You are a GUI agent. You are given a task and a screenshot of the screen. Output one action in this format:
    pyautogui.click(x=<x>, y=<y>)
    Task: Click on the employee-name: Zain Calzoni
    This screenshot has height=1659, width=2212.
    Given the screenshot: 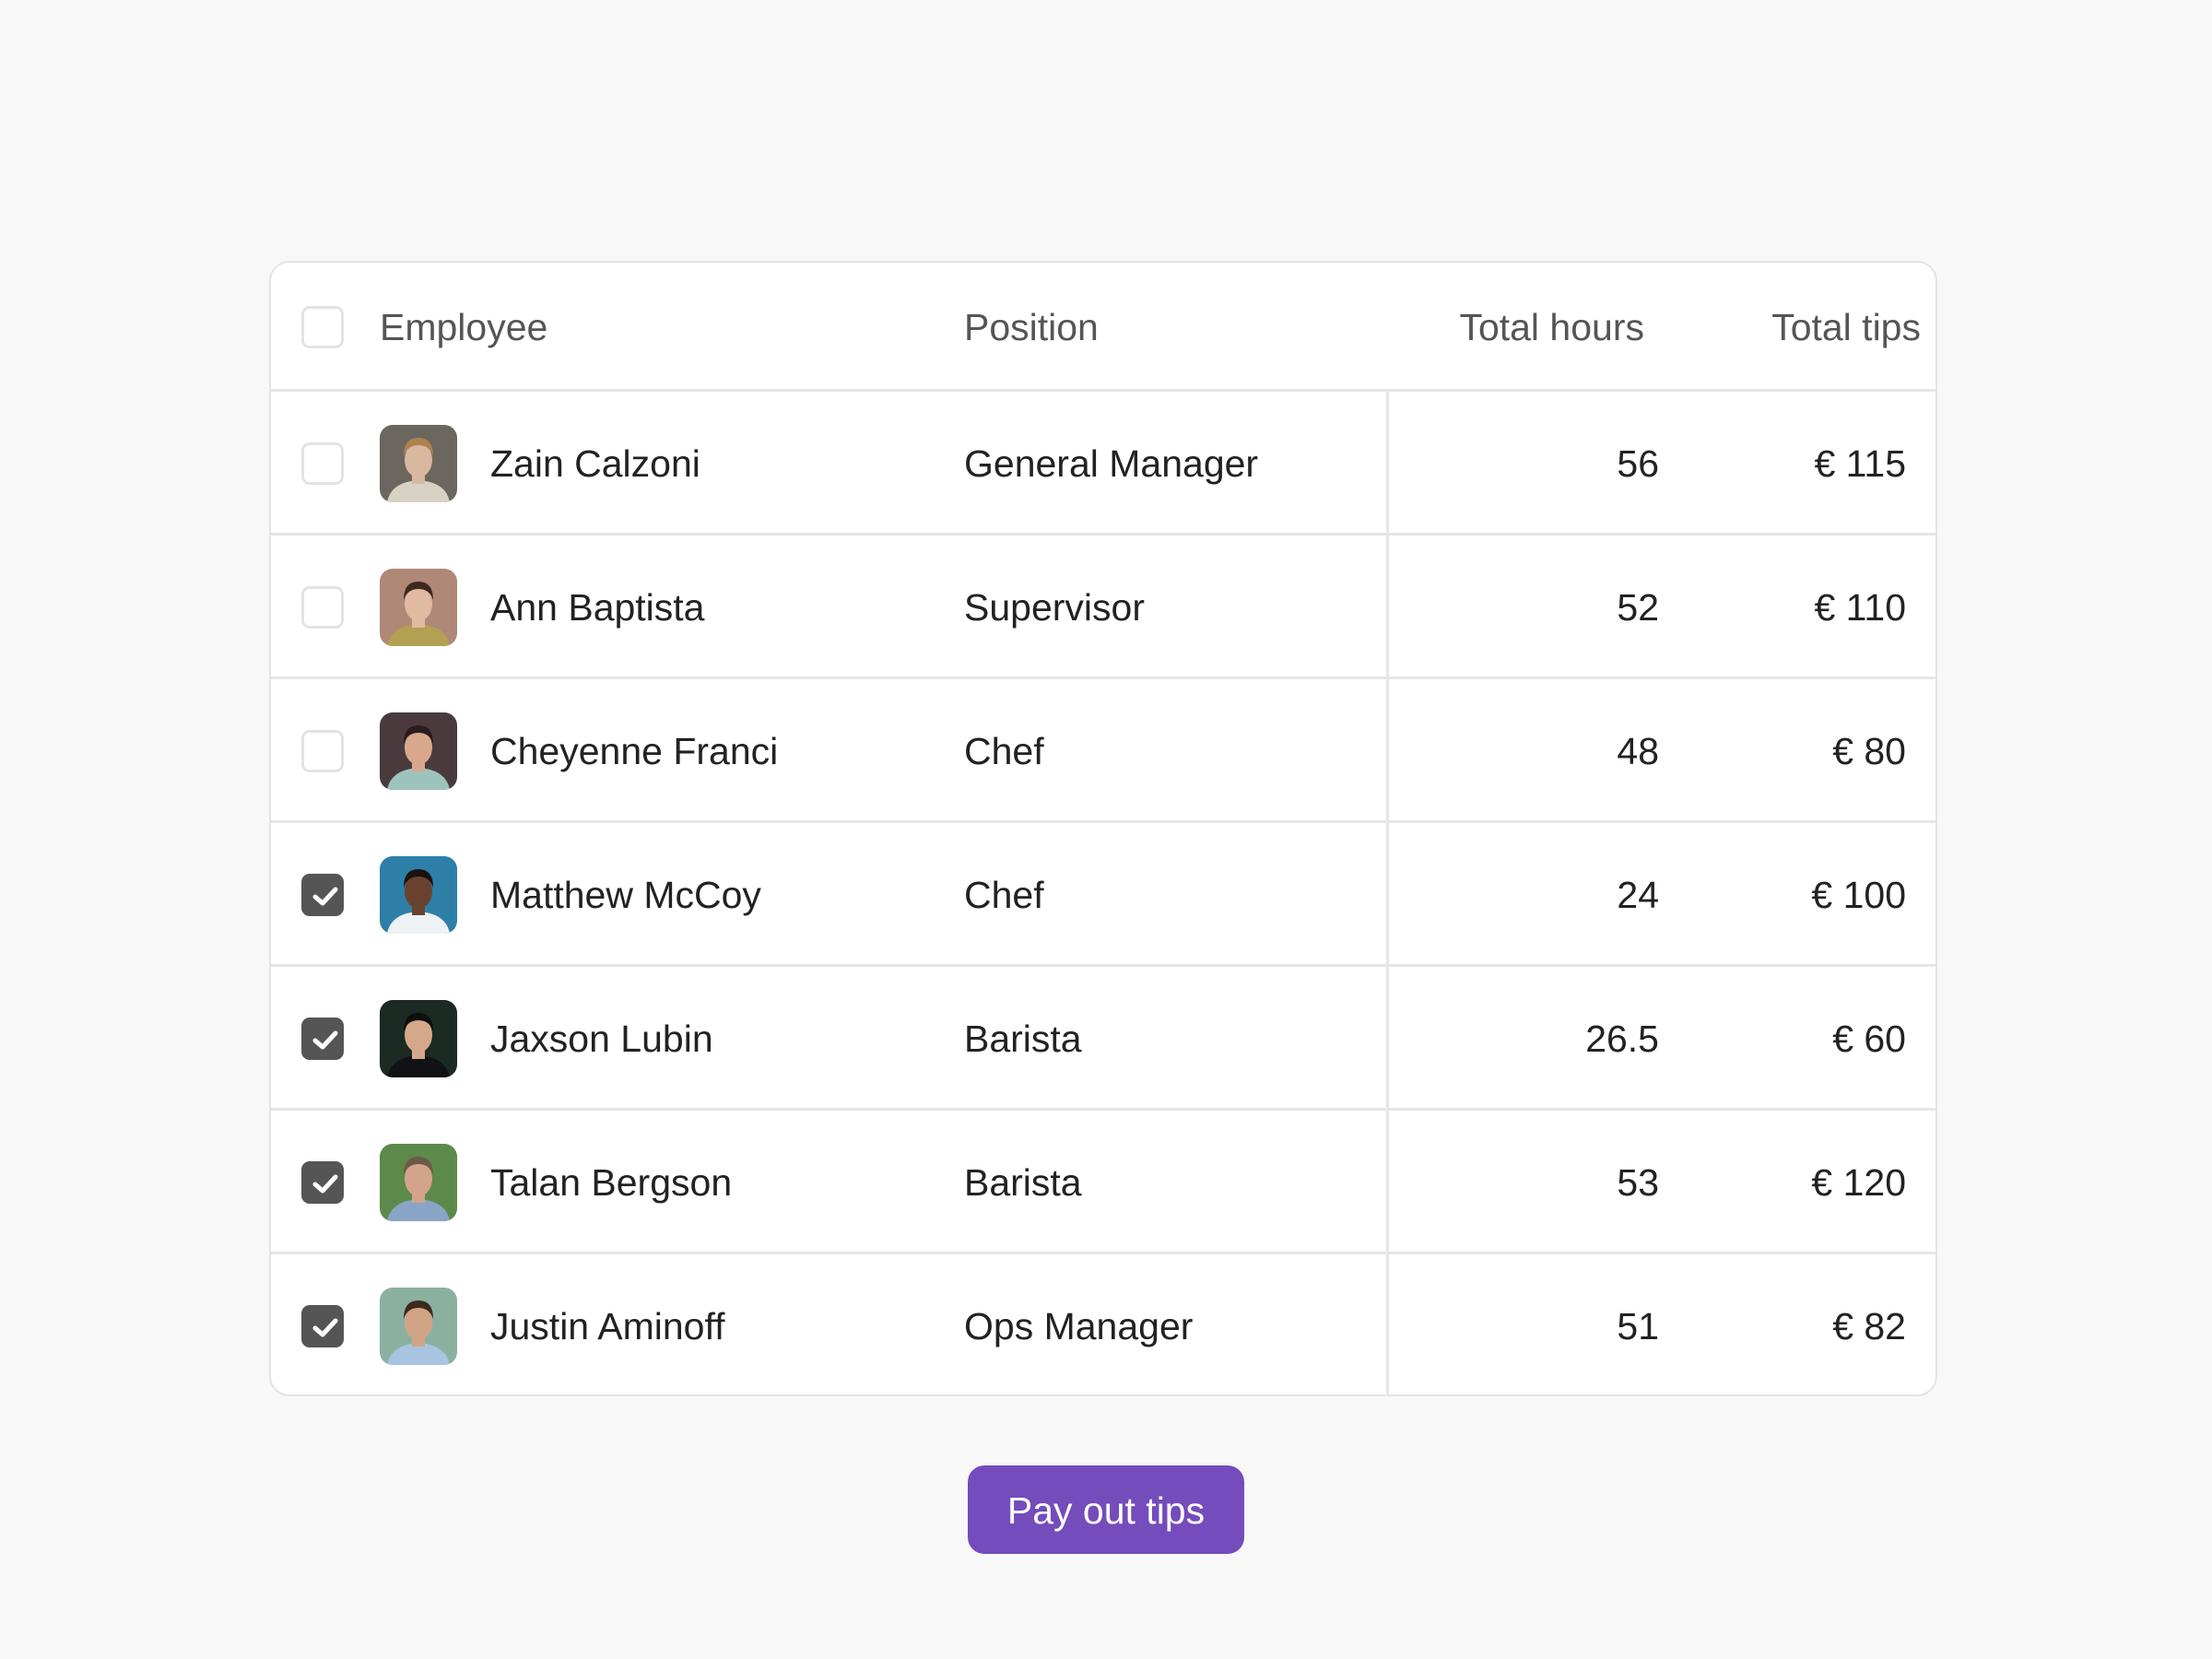 What is the action you would take?
    pyautogui.click(x=595, y=463)
    